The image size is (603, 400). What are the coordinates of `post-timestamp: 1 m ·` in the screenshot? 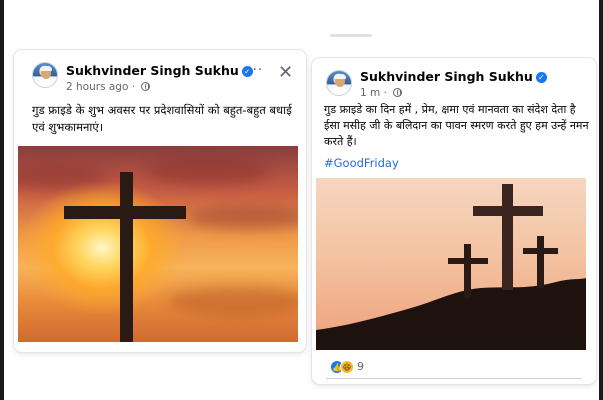 It's located at (381, 93).